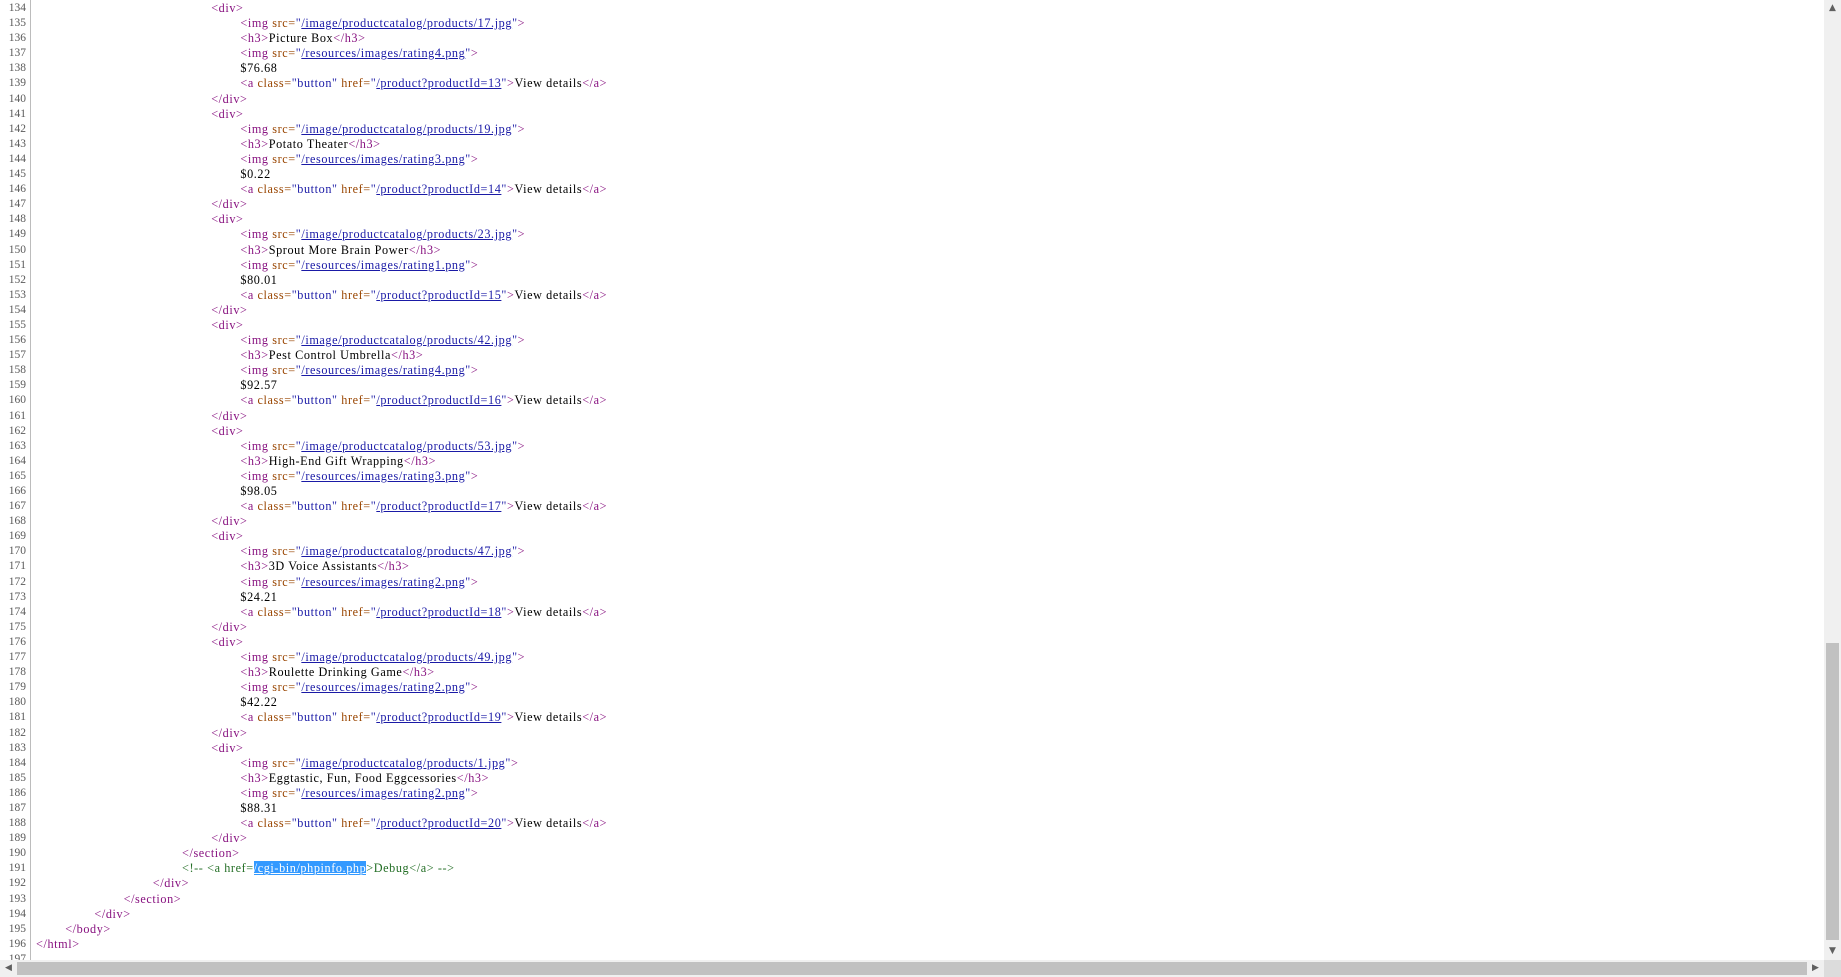  I want to click on horizontal-scrollbar: ◀ ▶, so click(912, 968).